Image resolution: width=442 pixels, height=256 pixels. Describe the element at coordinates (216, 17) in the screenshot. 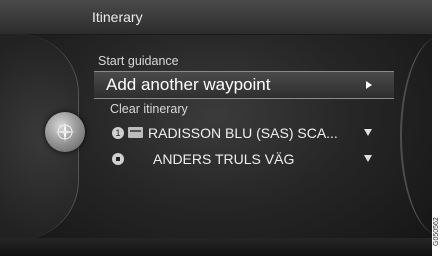

I see `header-bar: Itinerary` at that location.